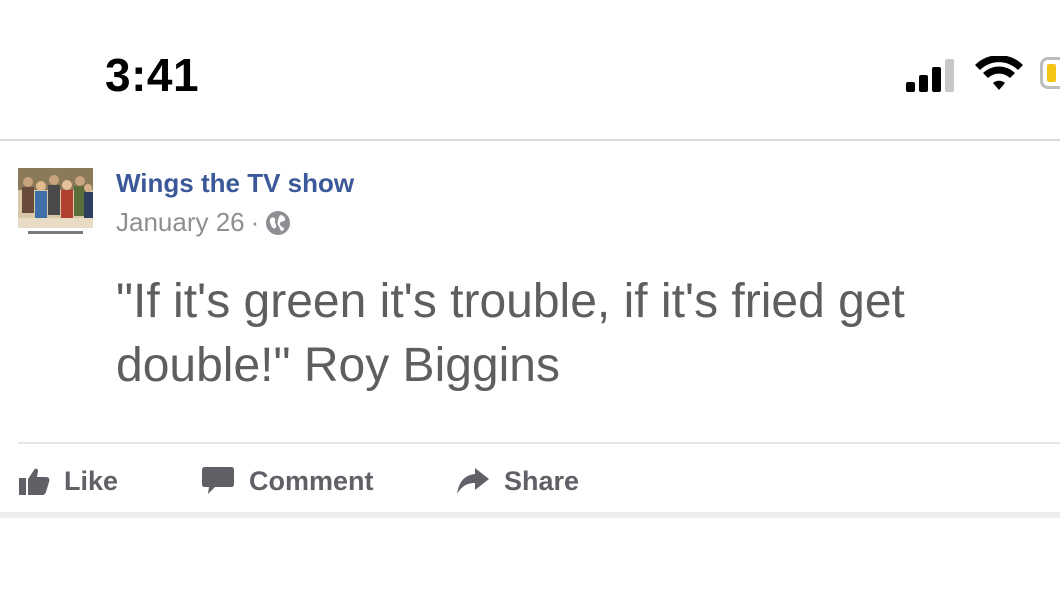  What do you see at coordinates (55, 202) in the screenshot?
I see `page-avatar` at bounding box center [55, 202].